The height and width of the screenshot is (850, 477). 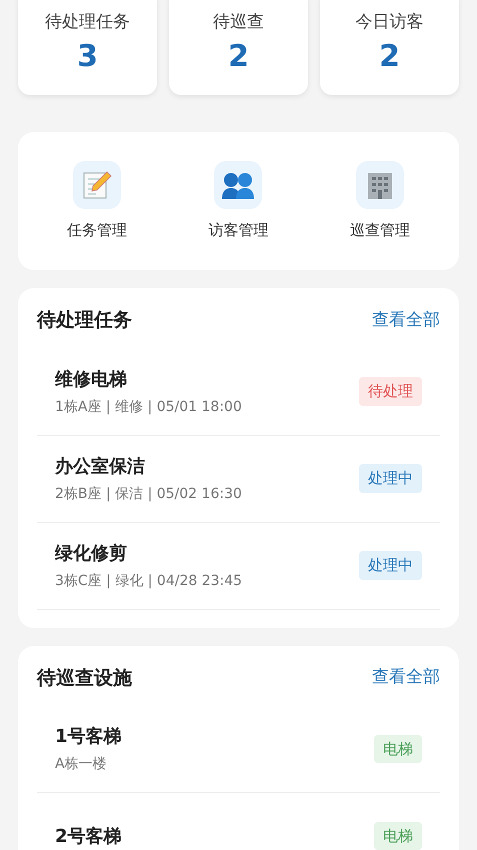 I want to click on shortcut-button: 巡查管理, so click(x=380, y=201).